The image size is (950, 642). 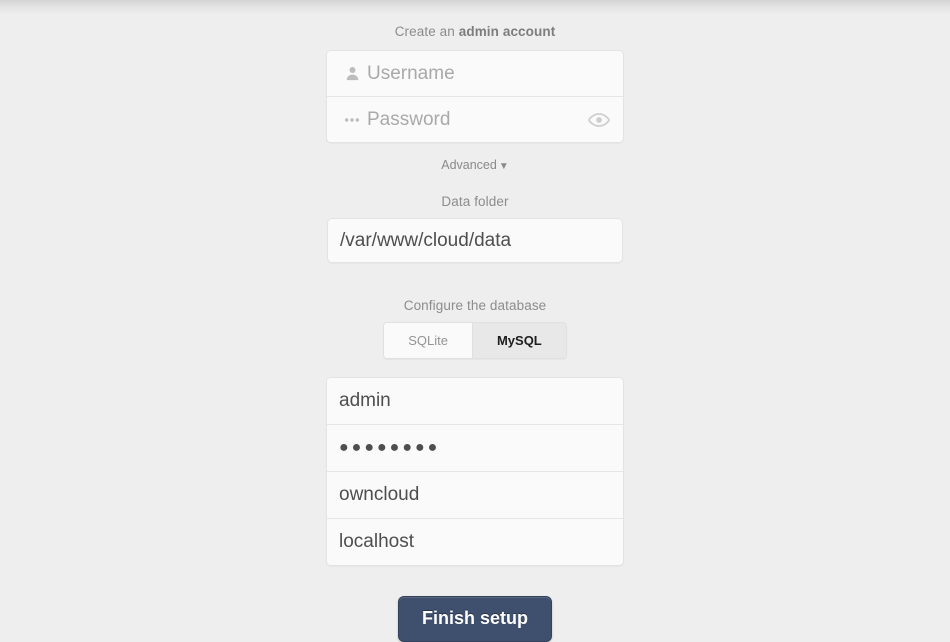 I want to click on finish-setup-button: Finish setup, so click(x=474, y=619).